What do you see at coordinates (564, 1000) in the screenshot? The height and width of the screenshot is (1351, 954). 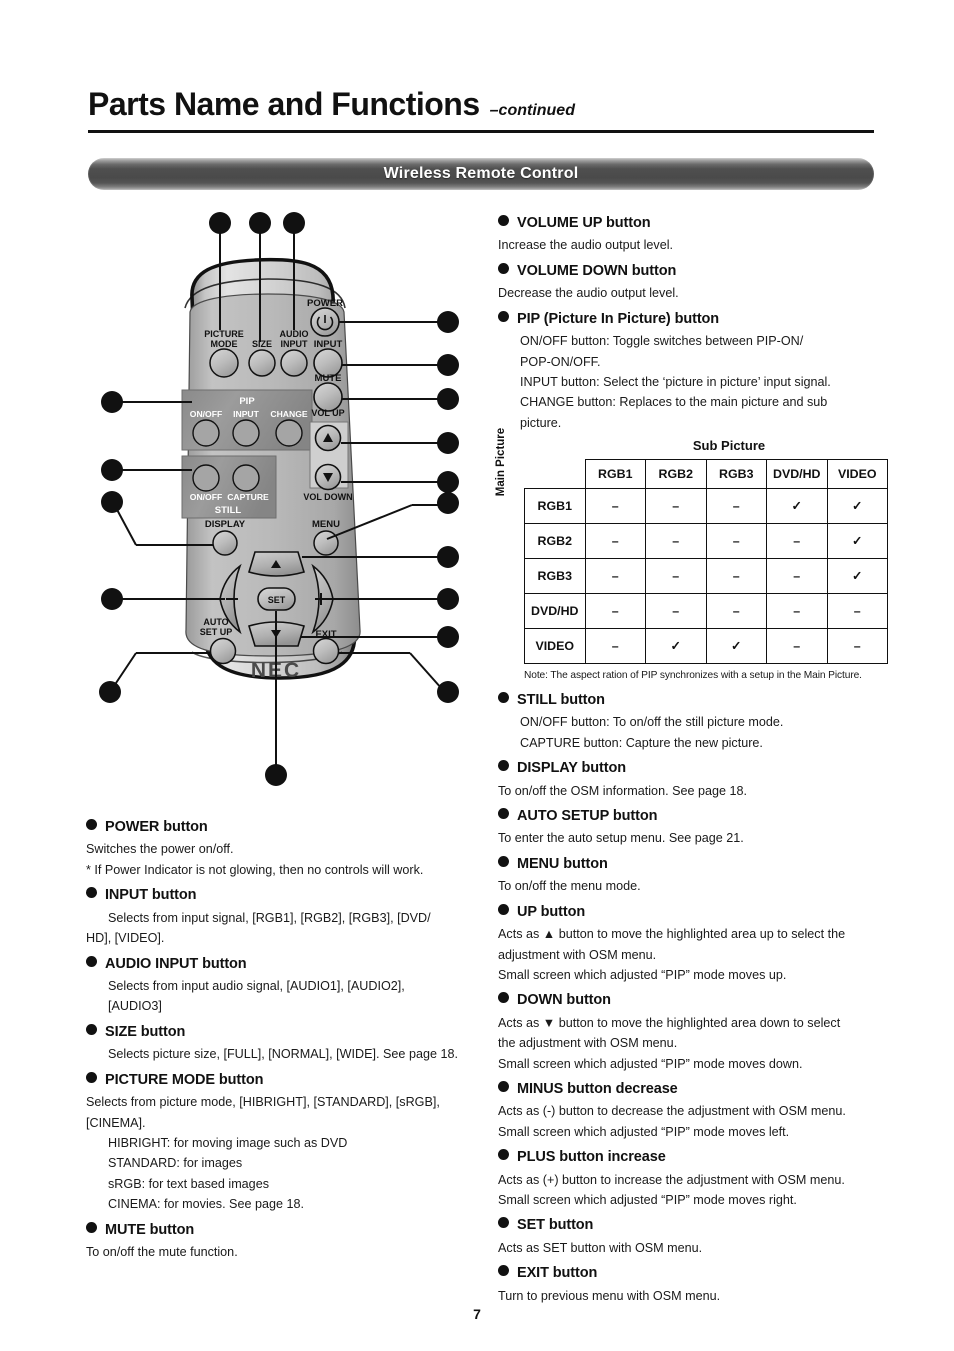 I see `item-heading-label: DOWN button` at bounding box center [564, 1000].